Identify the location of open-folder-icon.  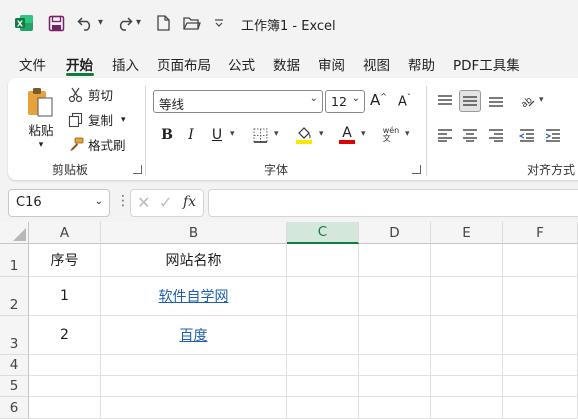
(192, 23).